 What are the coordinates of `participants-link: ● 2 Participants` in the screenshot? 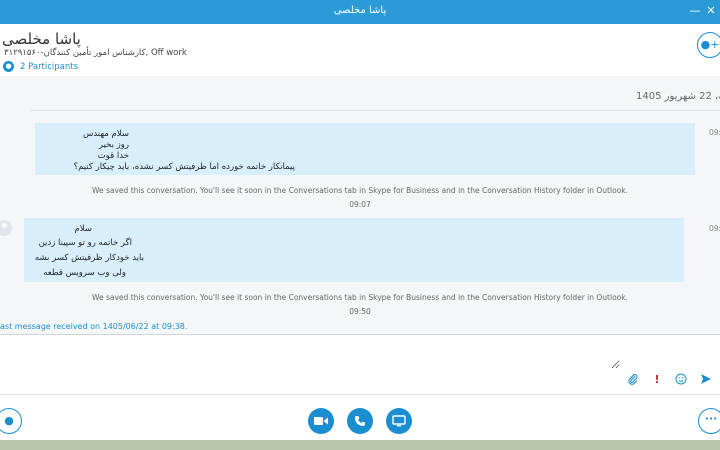 It's located at (40, 66).